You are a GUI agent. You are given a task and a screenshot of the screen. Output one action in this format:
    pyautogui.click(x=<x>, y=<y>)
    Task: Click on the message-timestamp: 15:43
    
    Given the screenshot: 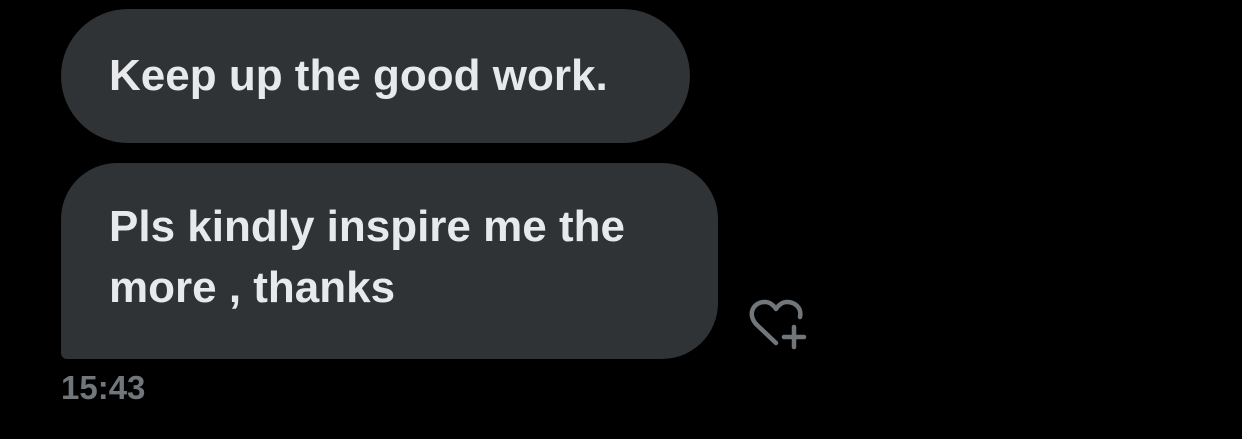 What is the action you would take?
    pyautogui.click(x=103, y=387)
    